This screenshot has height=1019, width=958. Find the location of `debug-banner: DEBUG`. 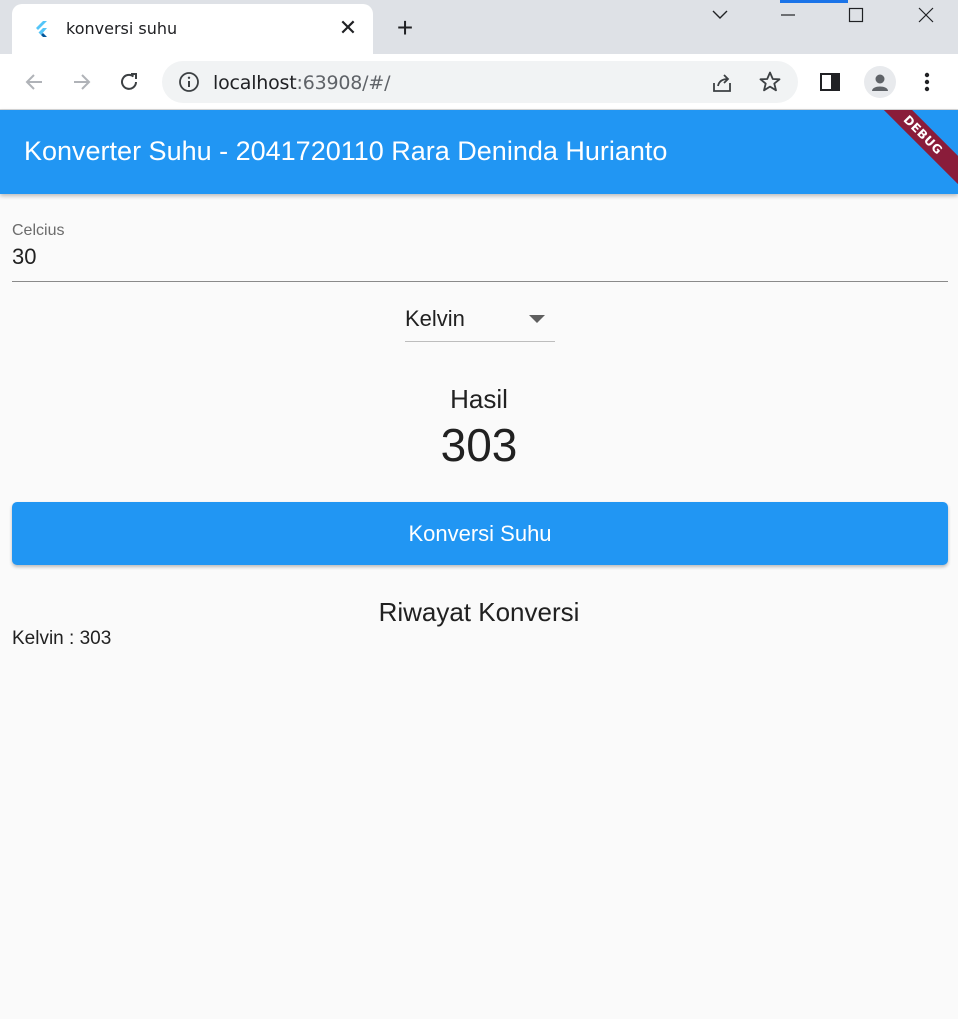

debug-banner: DEBUG is located at coordinates (910, 152).